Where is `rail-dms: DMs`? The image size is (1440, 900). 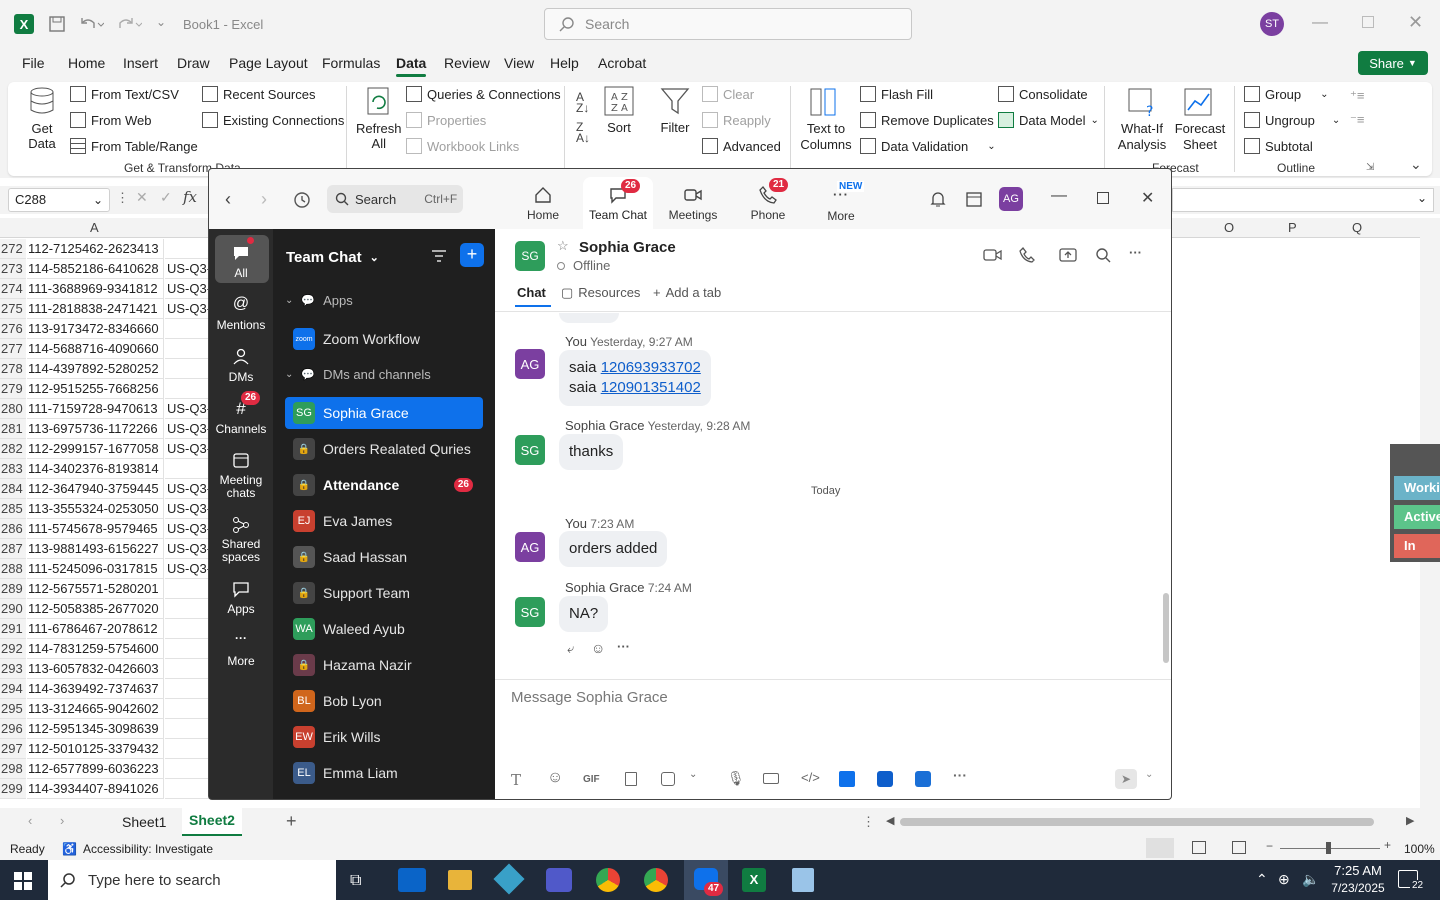
rail-dms: DMs is located at coordinates (241, 365).